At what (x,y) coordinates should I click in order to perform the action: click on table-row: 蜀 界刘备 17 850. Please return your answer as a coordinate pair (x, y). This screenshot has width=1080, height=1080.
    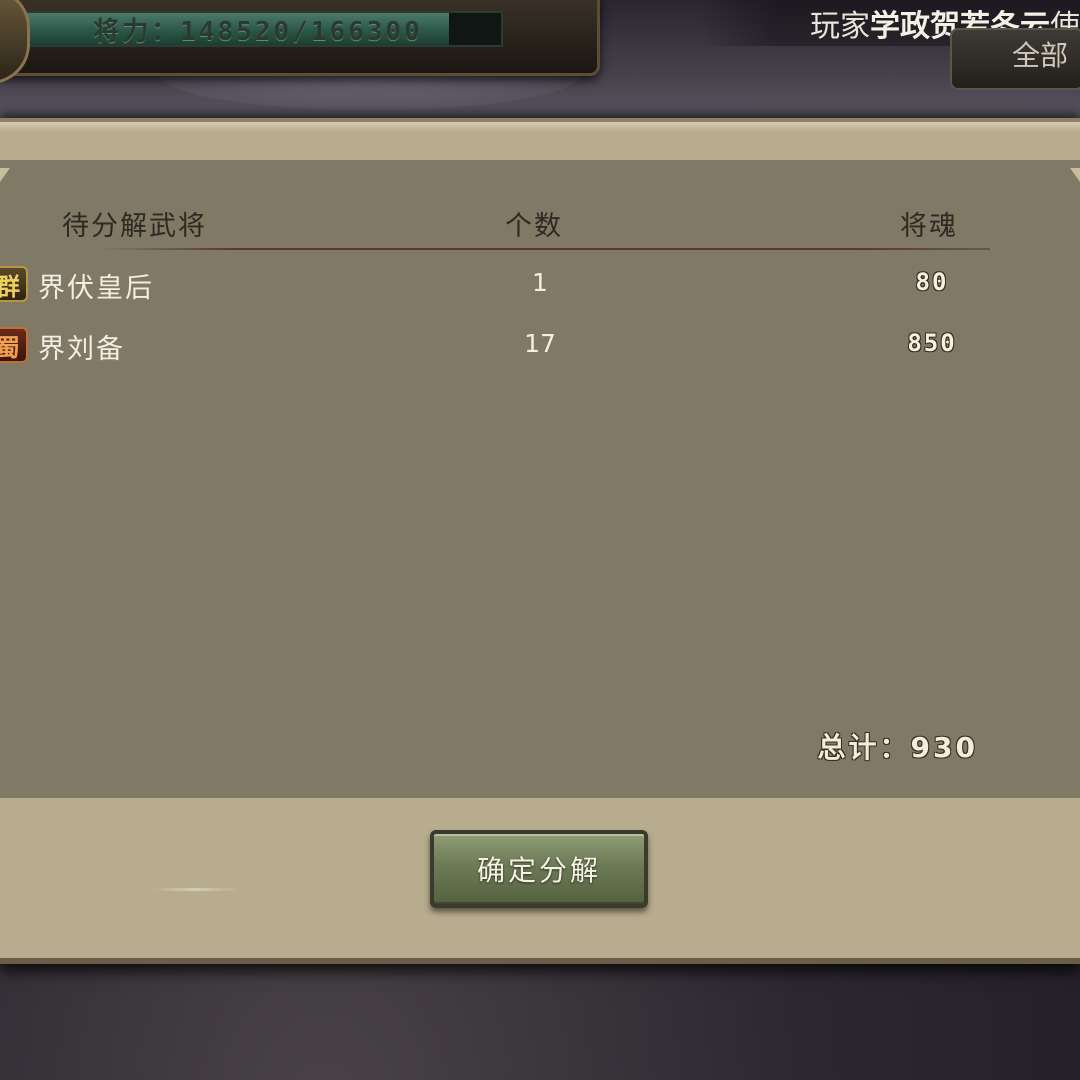
    Looking at the image, I should click on (540, 347).